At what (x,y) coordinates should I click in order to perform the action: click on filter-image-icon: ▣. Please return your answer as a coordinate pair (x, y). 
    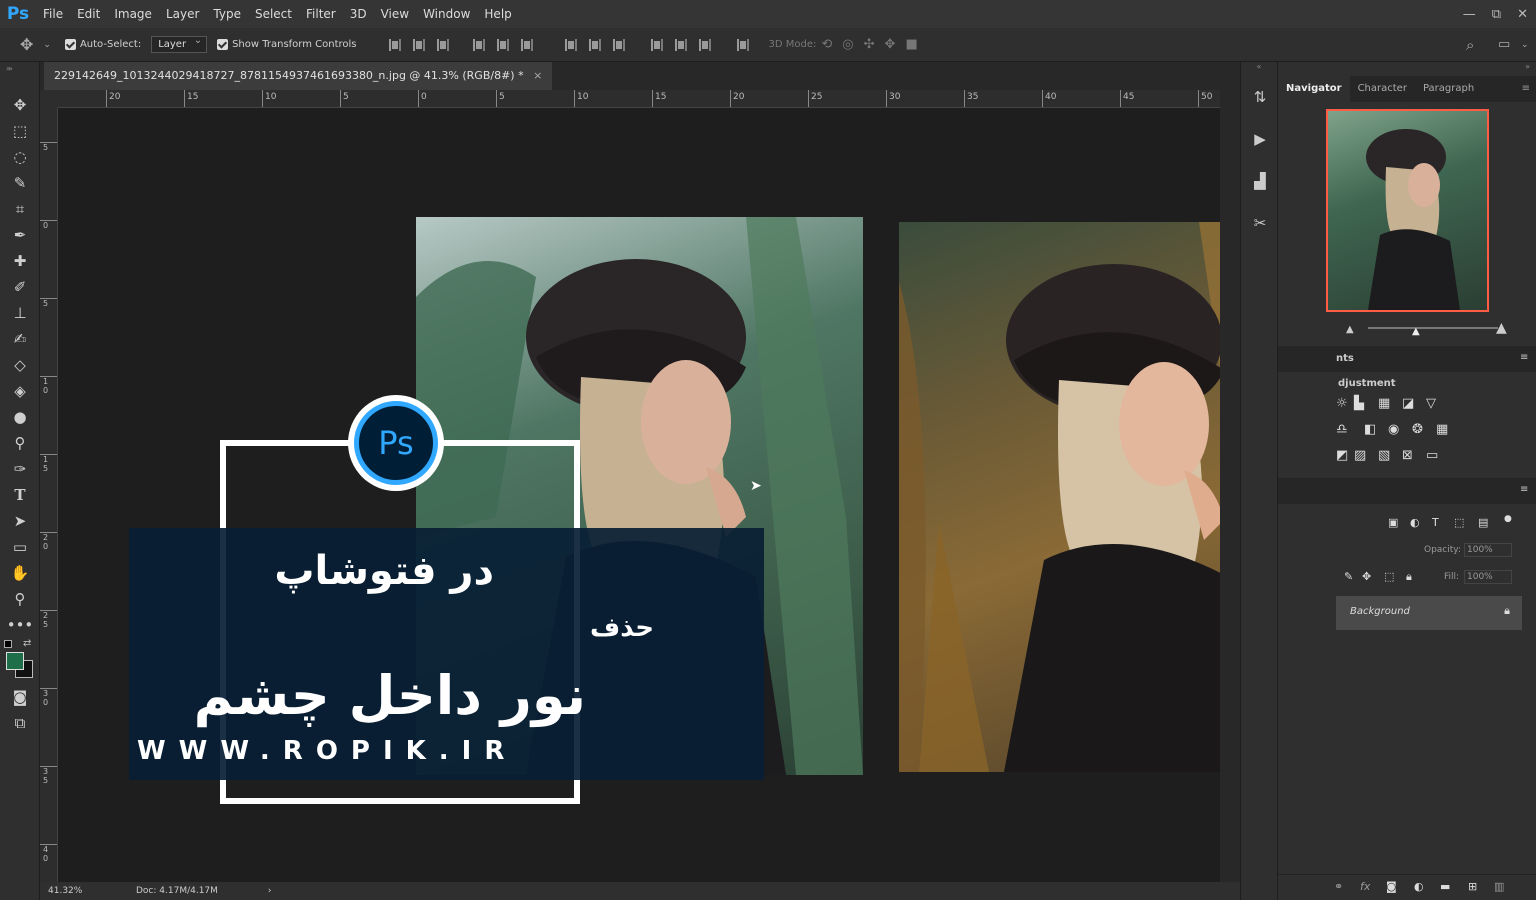
    Looking at the image, I should click on (1393, 522).